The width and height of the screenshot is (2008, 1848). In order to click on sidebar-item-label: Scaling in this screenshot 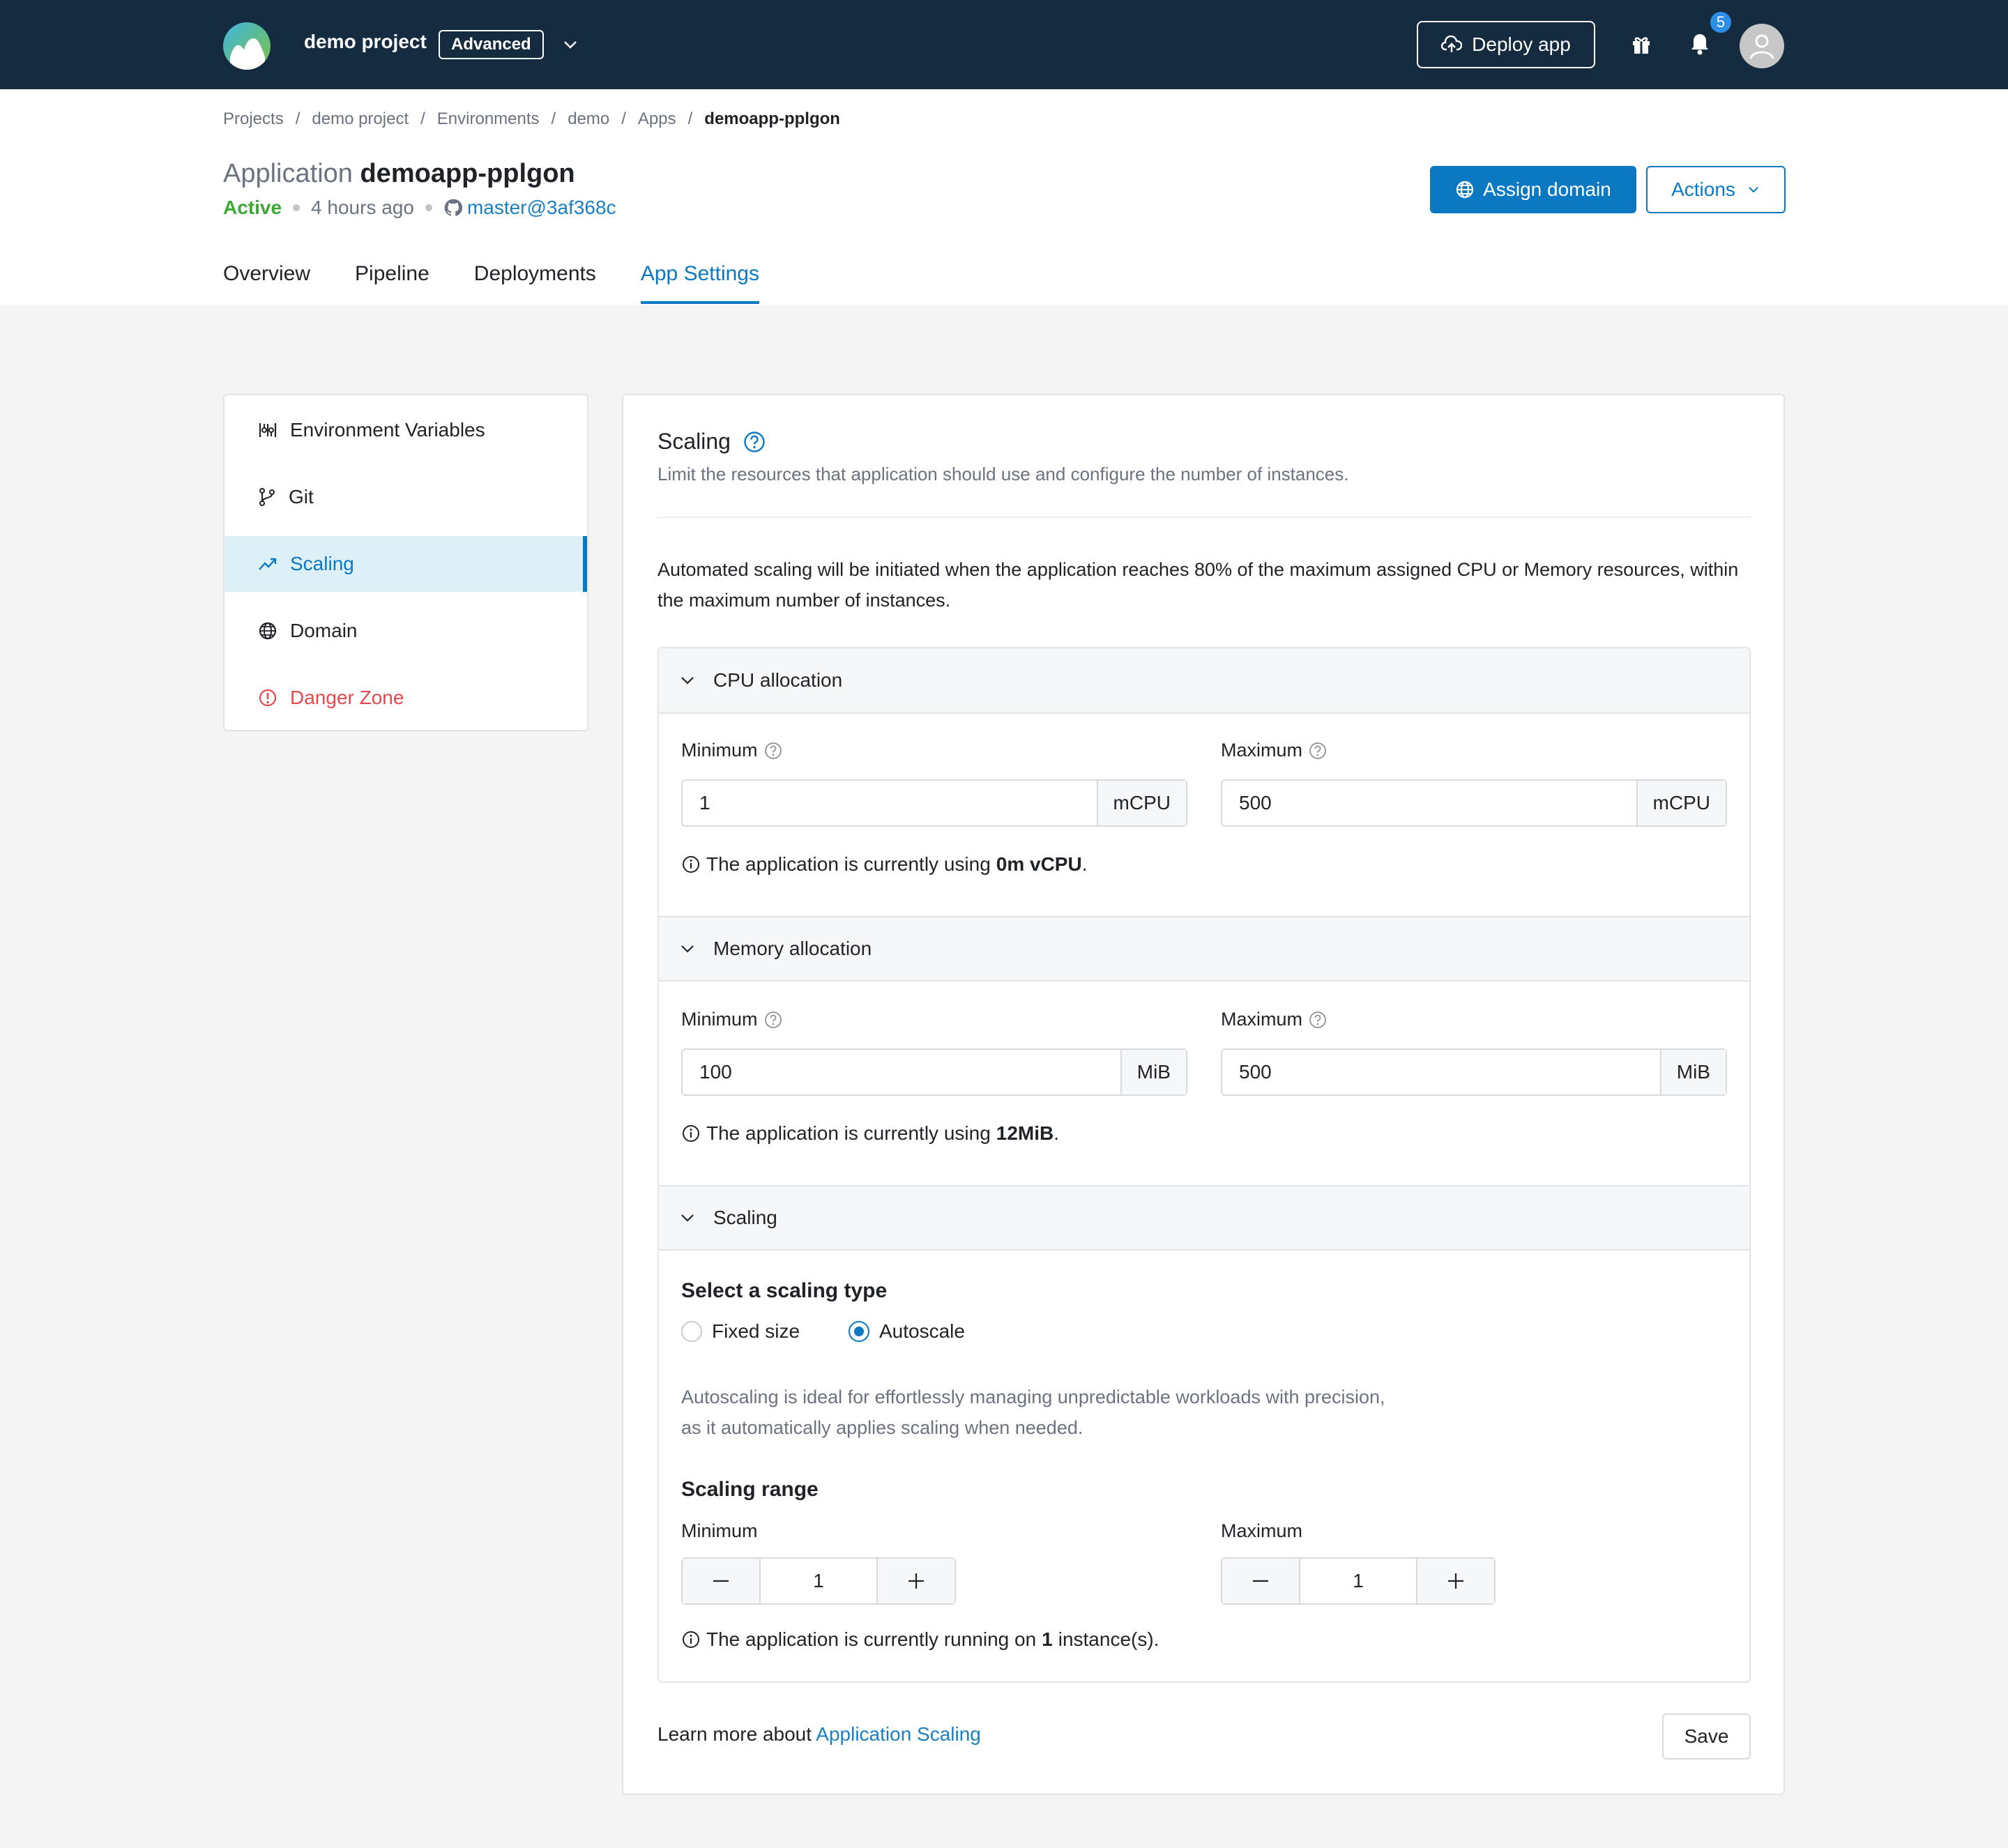, I will do `click(322, 563)`.